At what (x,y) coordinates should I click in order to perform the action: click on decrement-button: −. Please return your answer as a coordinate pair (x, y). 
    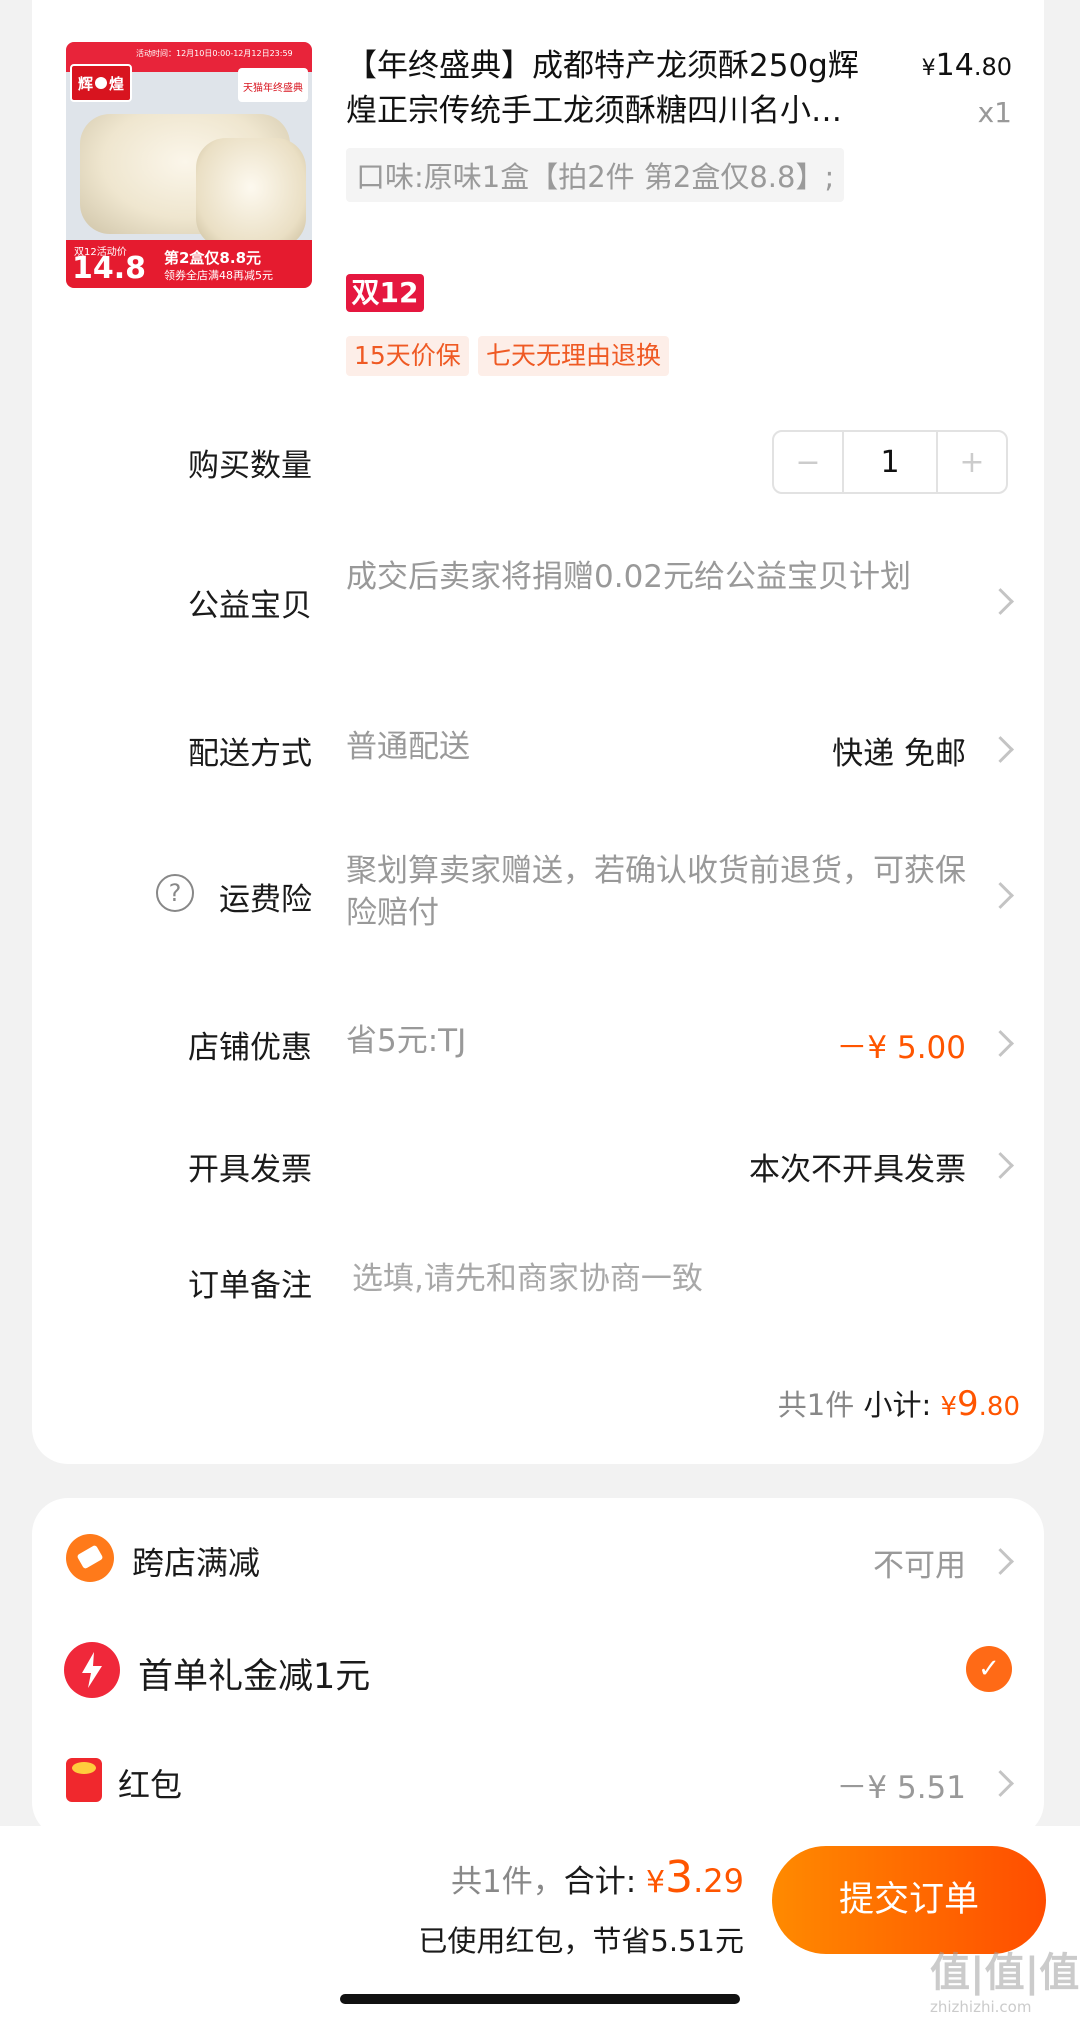
    Looking at the image, I should click on (809, 462).